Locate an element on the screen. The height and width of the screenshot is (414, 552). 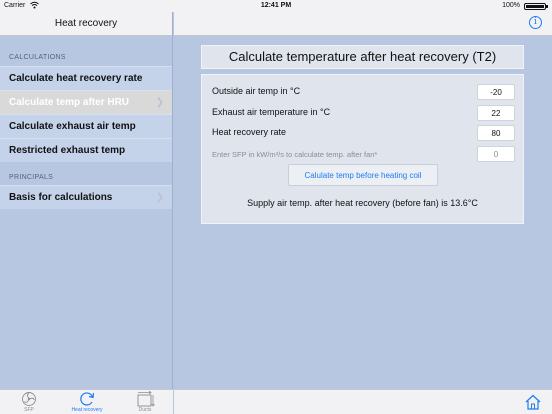
sfp-input is located at coordinates (496, 154).